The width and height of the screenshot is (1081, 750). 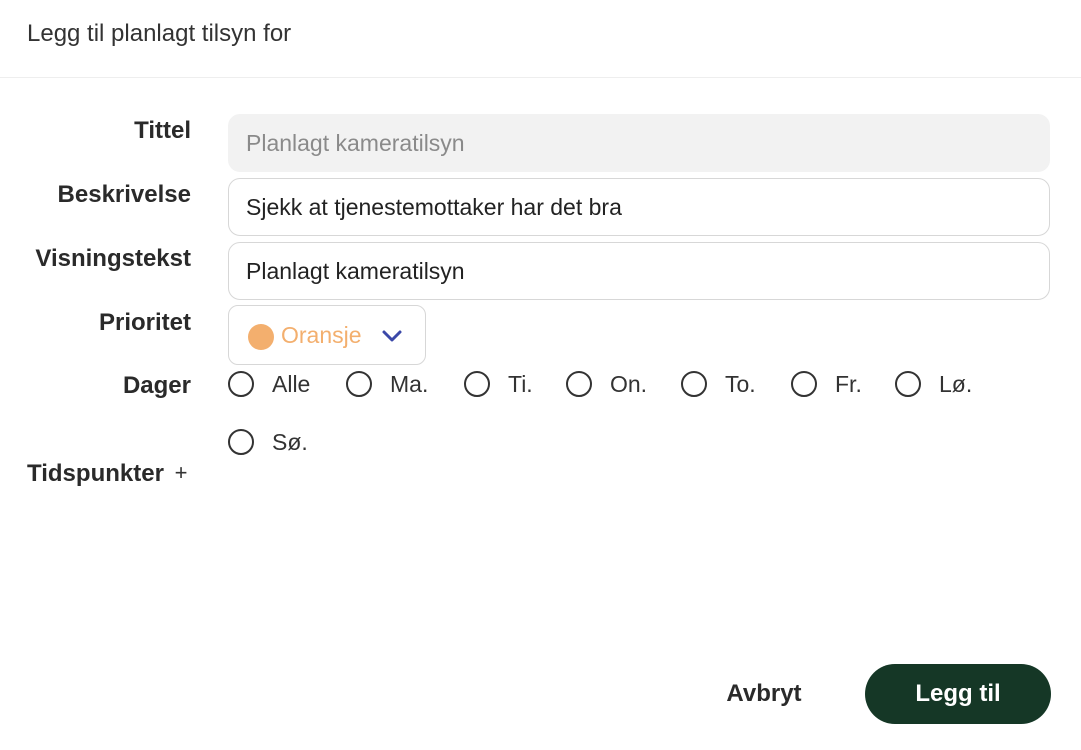 What do you see at coordinates (321, 335) in the screenshot?
I see `priority-value: Oransje` at bounding box center [321, 335].